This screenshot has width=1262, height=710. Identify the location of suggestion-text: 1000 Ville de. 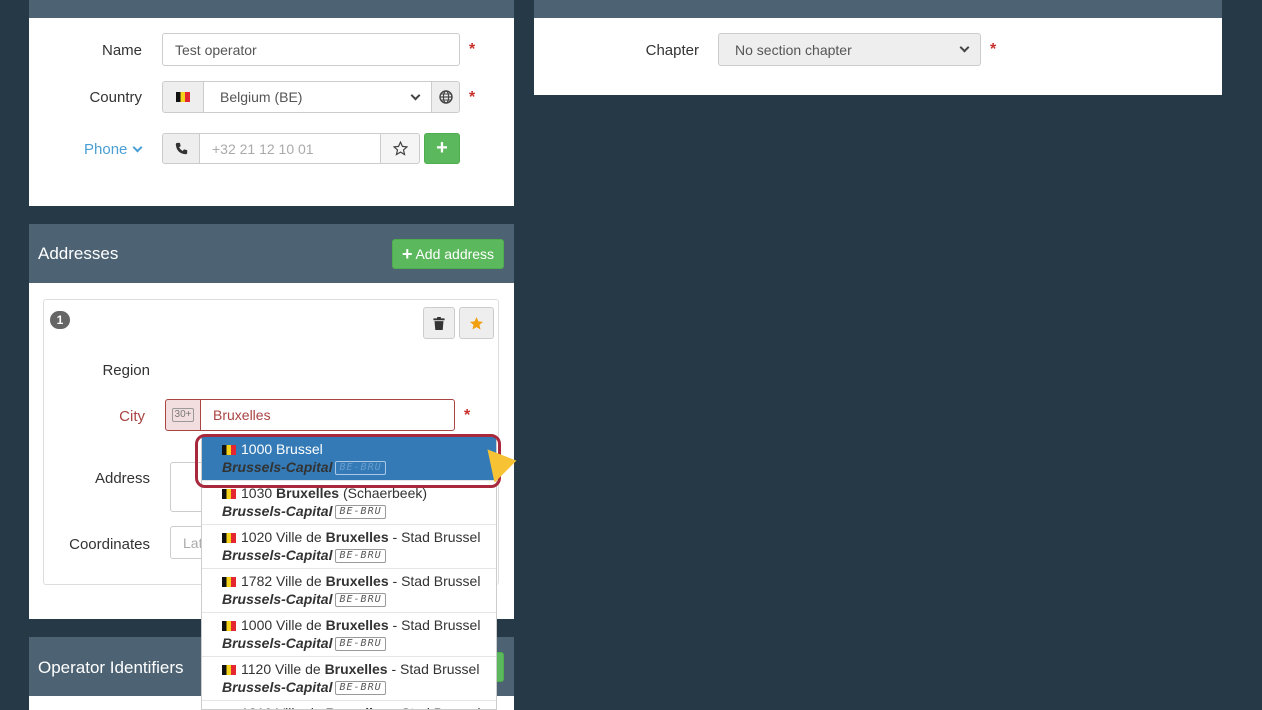
(283, 625).